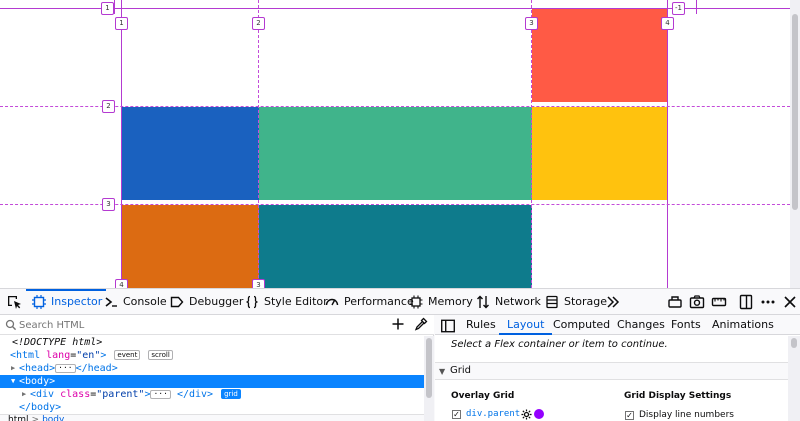 The image size is (800, 421). What do you see at coordinates (11, 325) in the screenshot?
I see `search-icon` at bounding box center [11, 325].